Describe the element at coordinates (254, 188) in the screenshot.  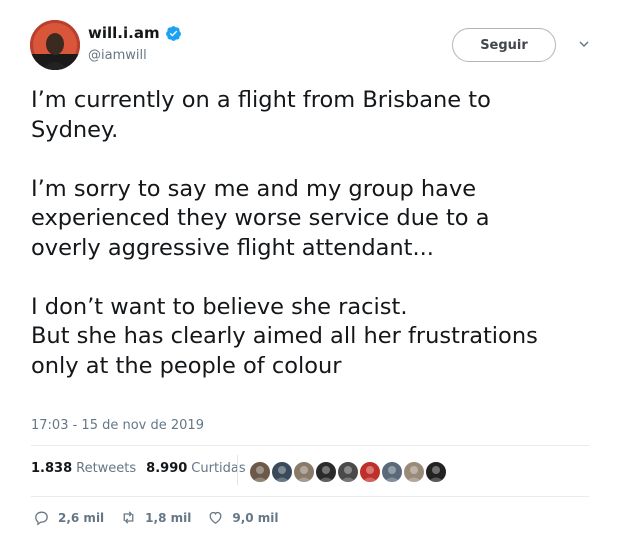
I see `tweet-line: I’m sorry to say me and my group have` at that location.